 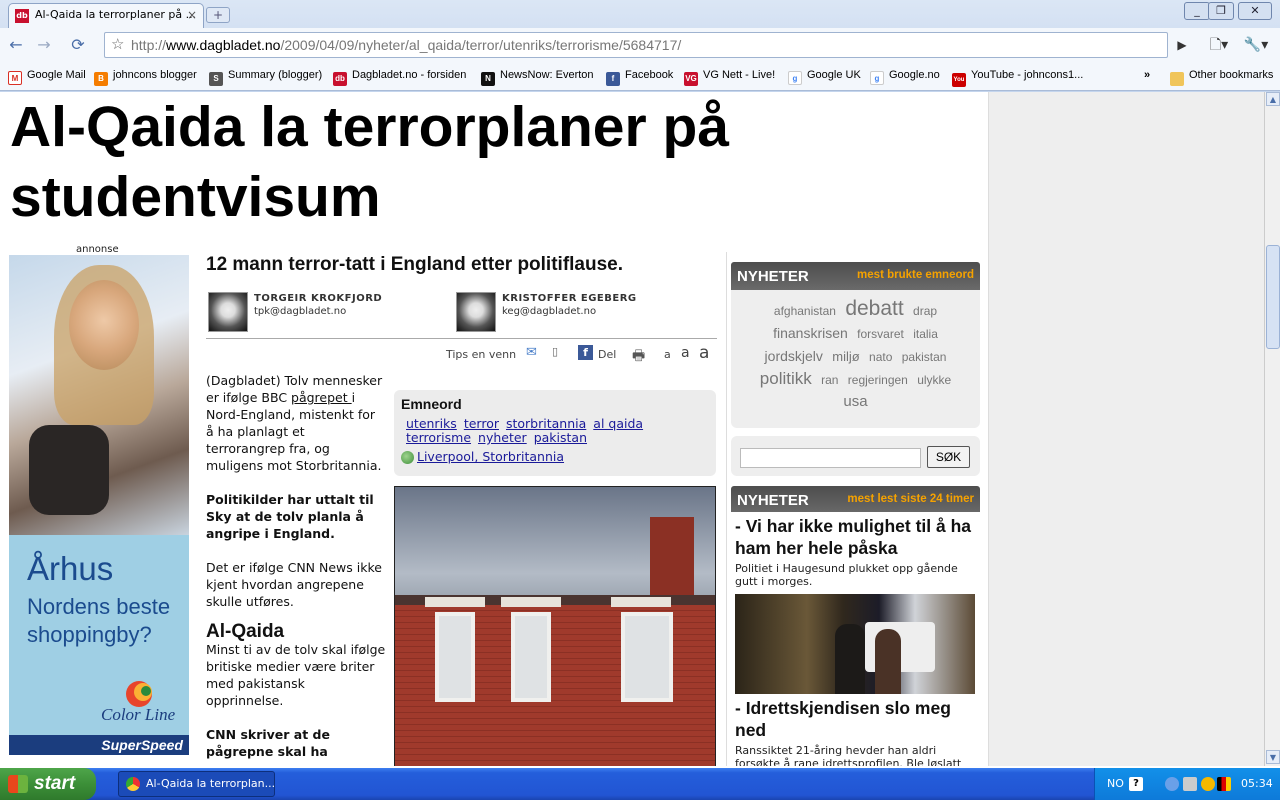 I want to click on tag-link: al qaida, so click(x=618, y=423).